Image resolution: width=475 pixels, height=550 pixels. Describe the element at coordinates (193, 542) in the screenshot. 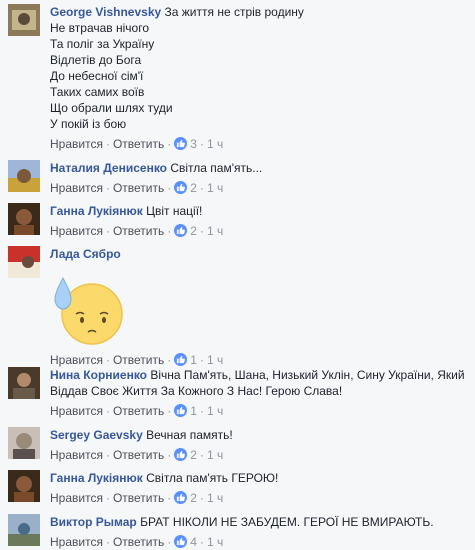

I see `like-count: 4` at that location.